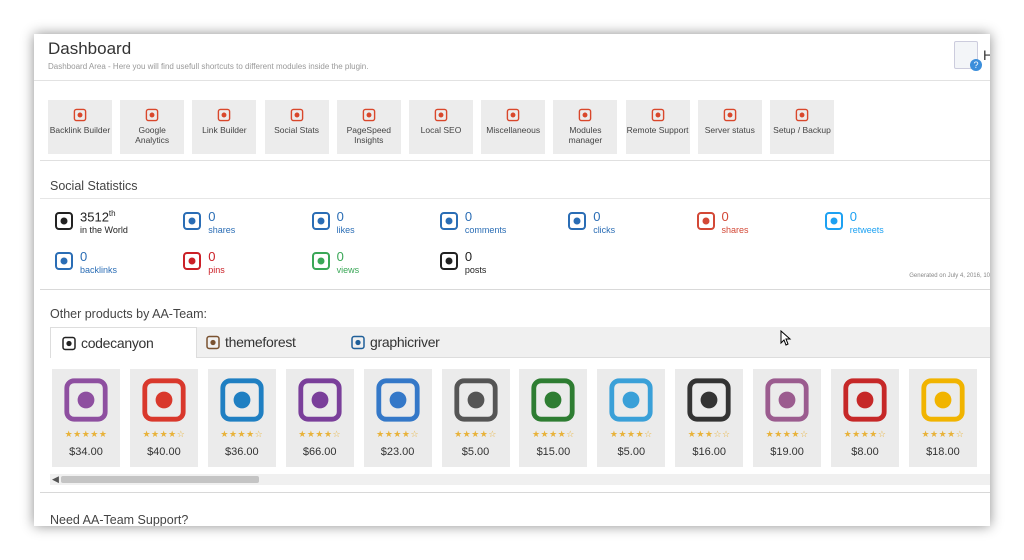  I want to click on product-card: ★★★★☆ $66.00, so click(319, 418).